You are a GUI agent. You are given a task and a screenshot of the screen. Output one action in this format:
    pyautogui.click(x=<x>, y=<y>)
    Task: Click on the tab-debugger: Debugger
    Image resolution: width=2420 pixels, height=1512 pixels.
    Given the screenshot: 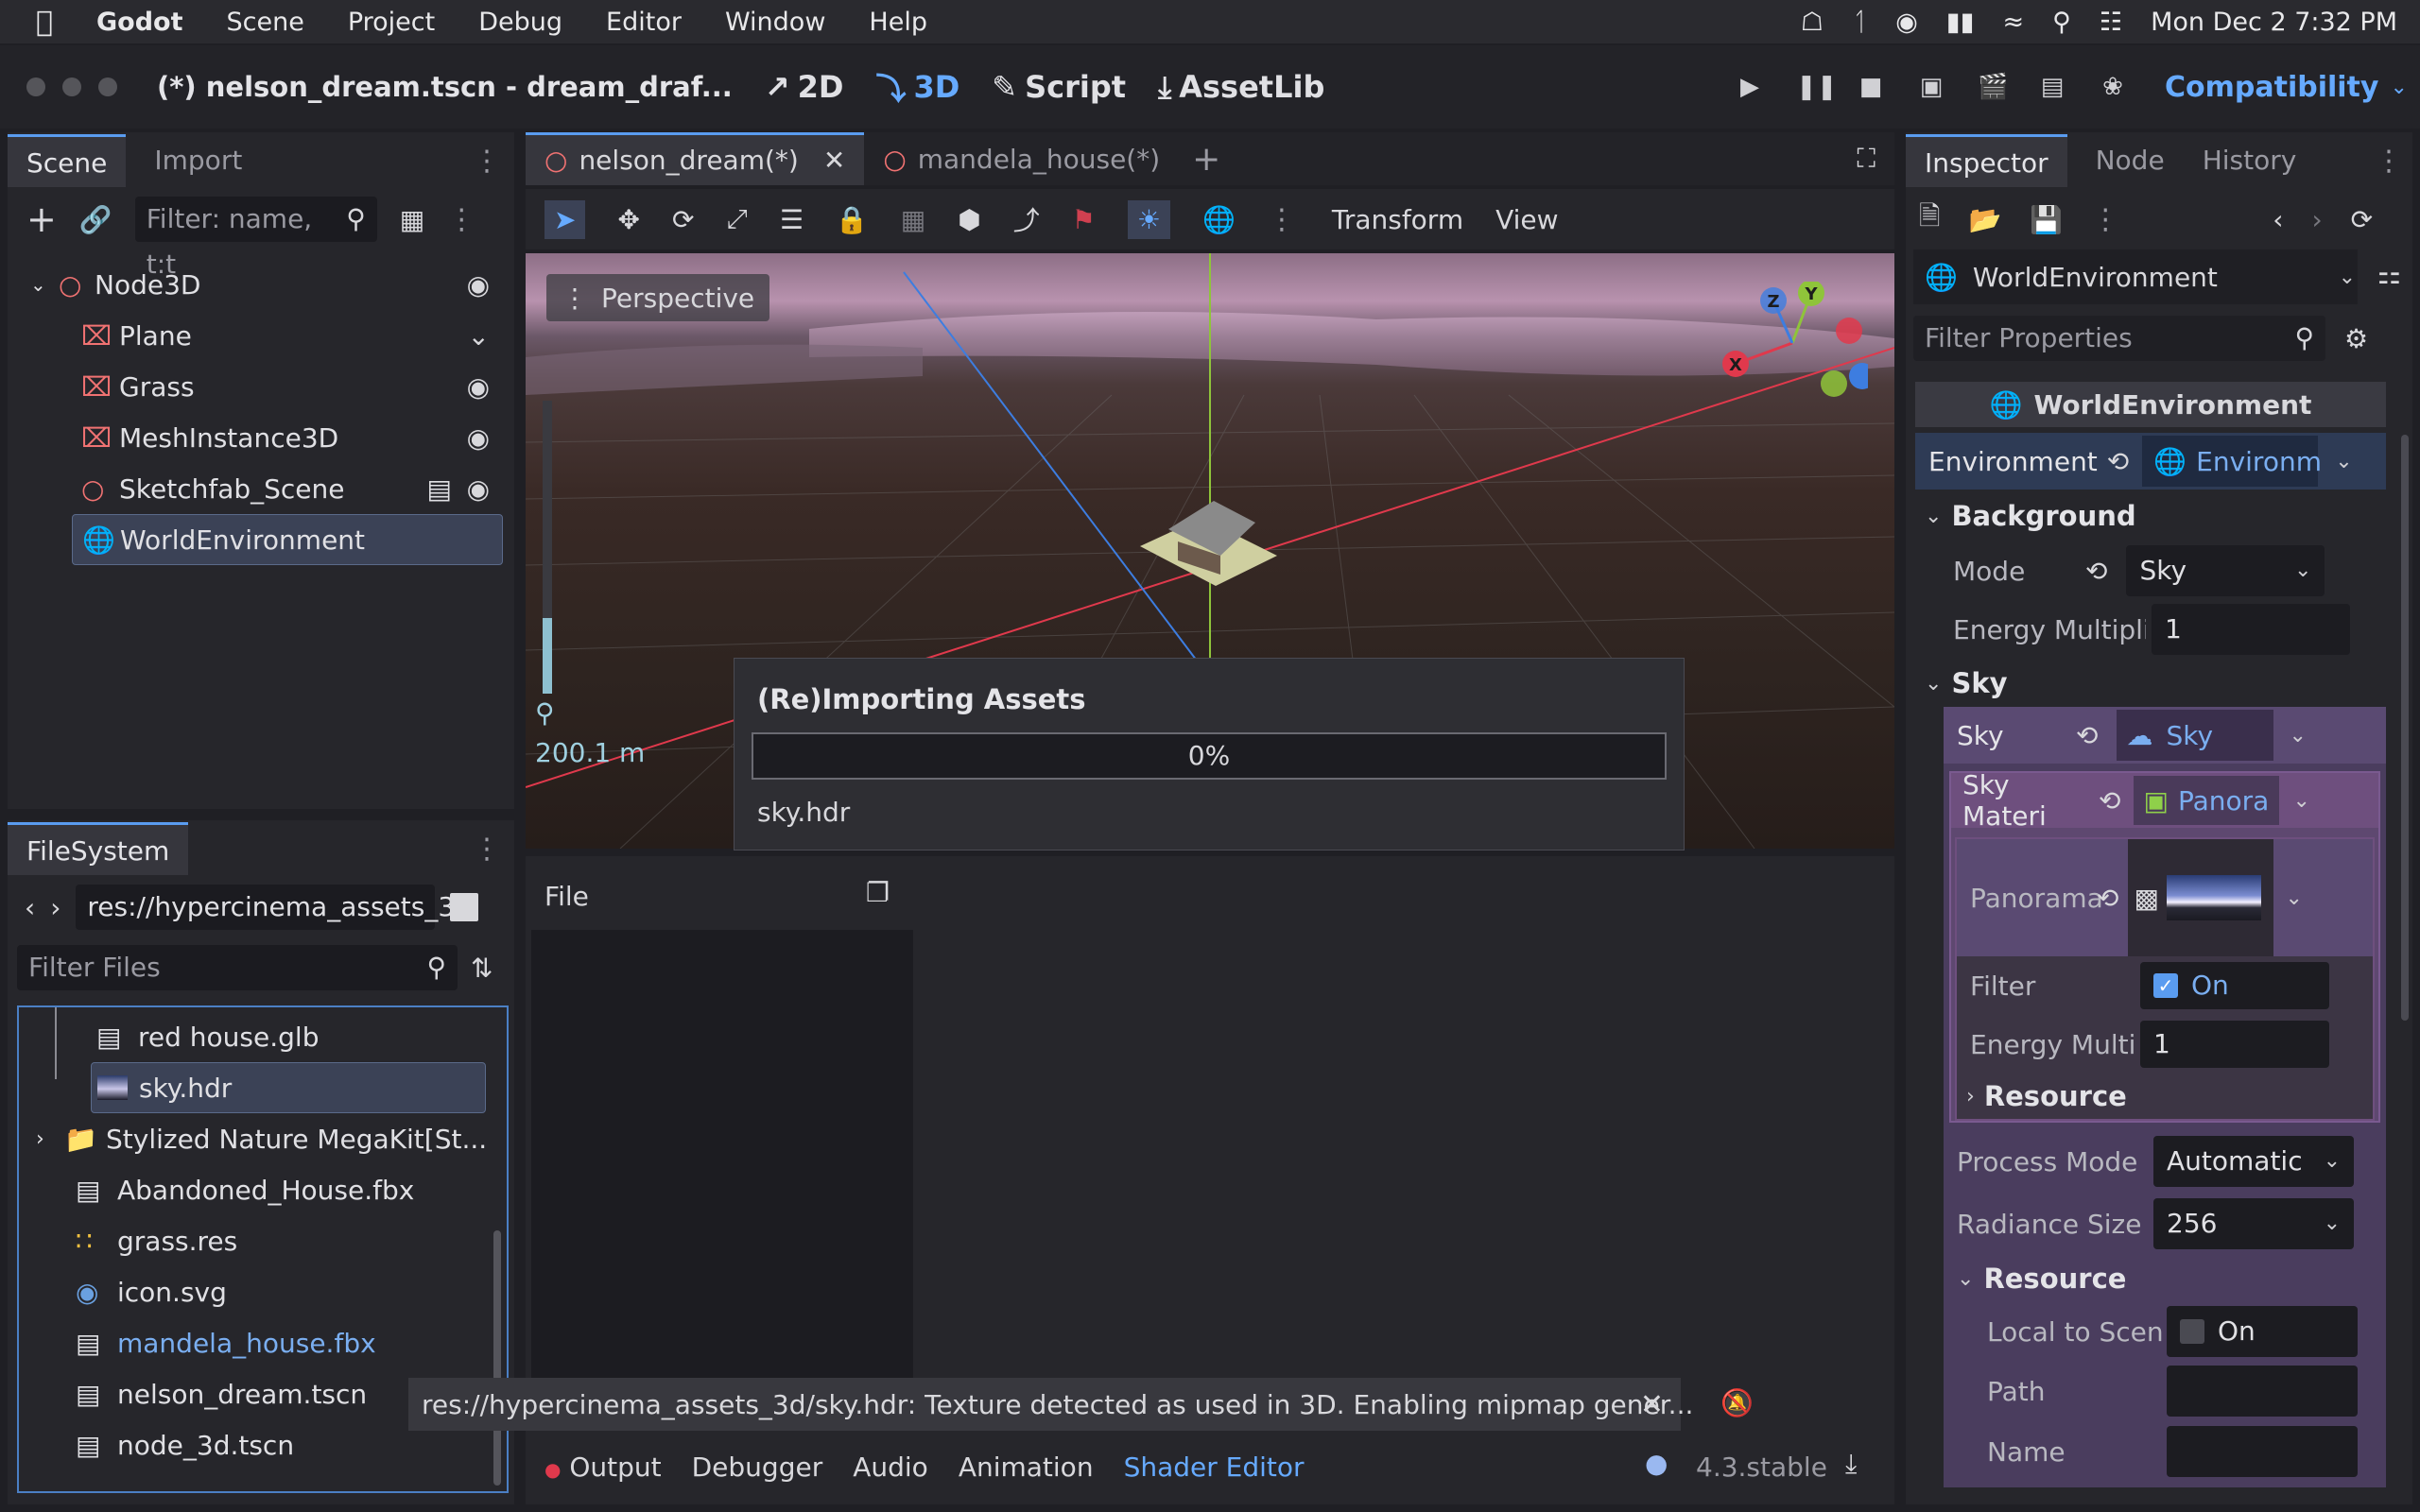 What is the action you would take?
    pyautogui.click(x=757, y=1467)
    